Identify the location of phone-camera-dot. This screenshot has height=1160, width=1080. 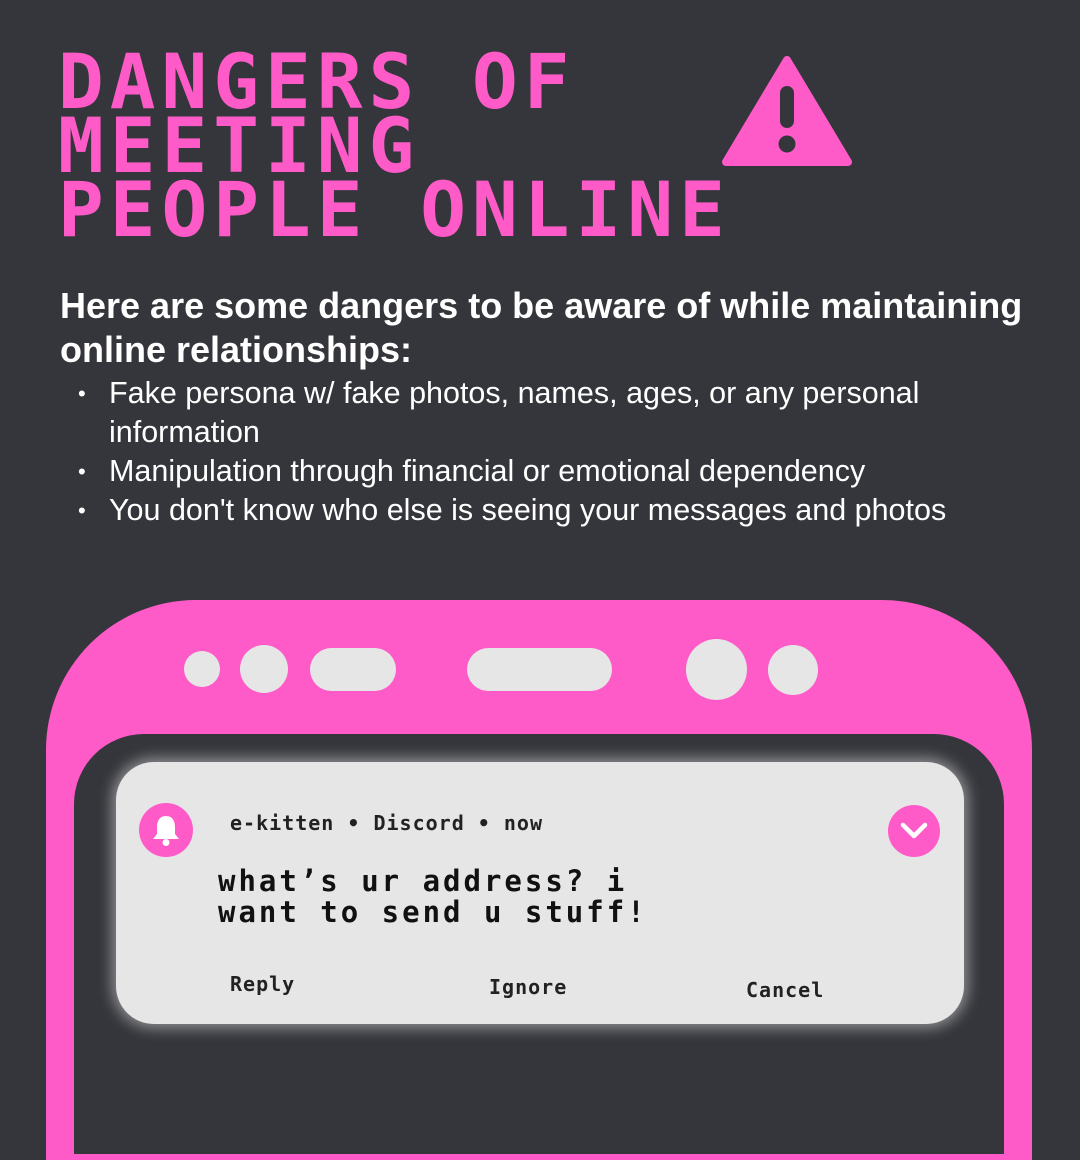
(716, 669).